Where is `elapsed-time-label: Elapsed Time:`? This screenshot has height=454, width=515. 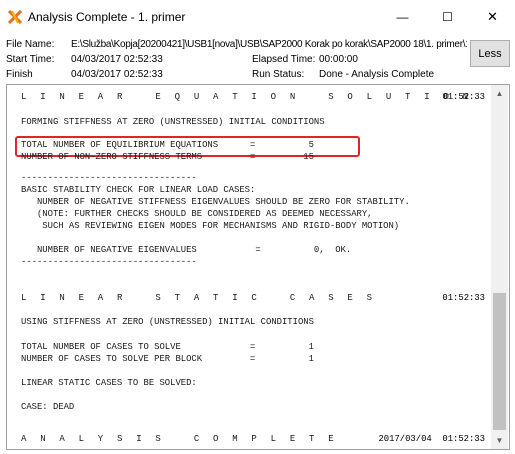 elapsed-time-label: Elapsed Time: is located at coordinates (284, 59).